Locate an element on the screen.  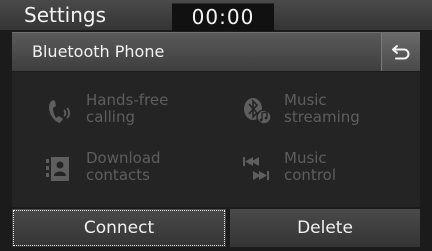
handset-icon is located at coordinates (59, 111).